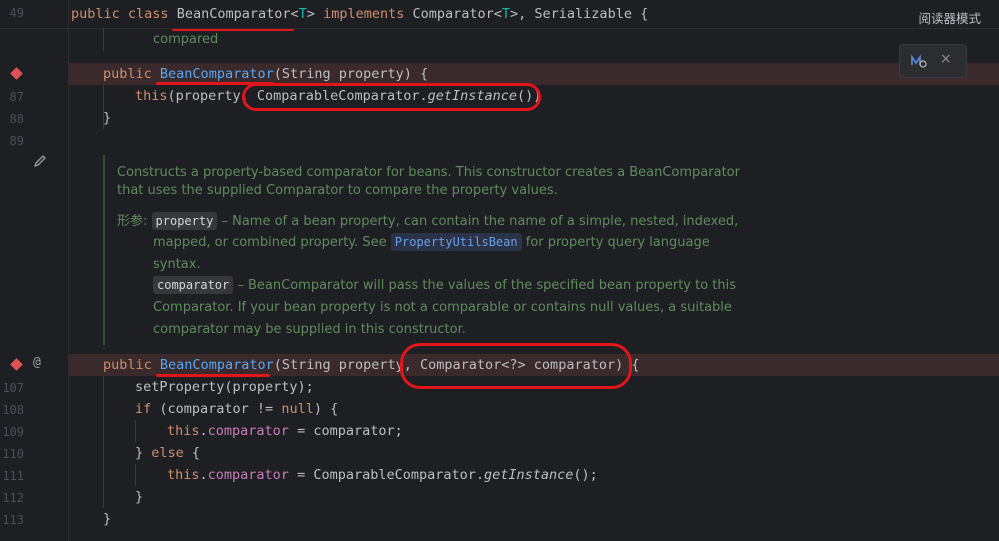  What do you see at coordinates (95, 14) in the screenshot?
I see `keyword: public` at bounding box center [95, 14].